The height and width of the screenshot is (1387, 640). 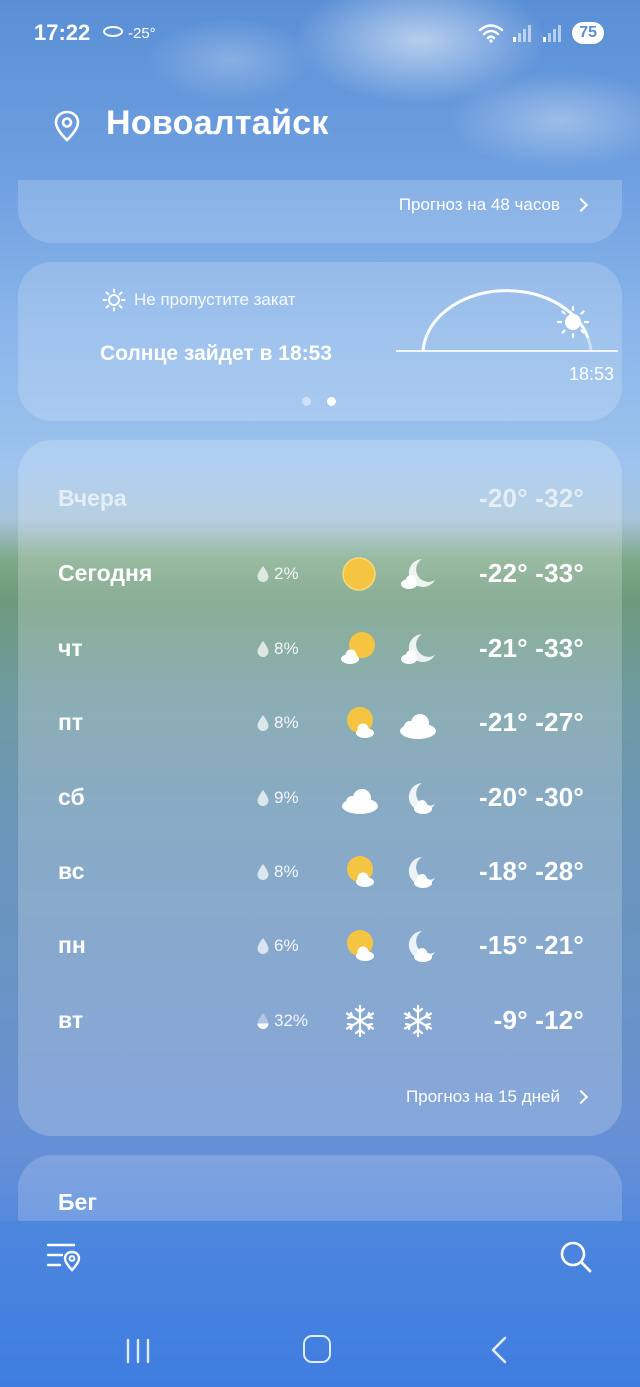 What do you see at coordinates (483, 1096) in the screenshot?
I see `daily-forecast-link-label: Прогноз на 15 дней` at bounding box center [483, 1096].